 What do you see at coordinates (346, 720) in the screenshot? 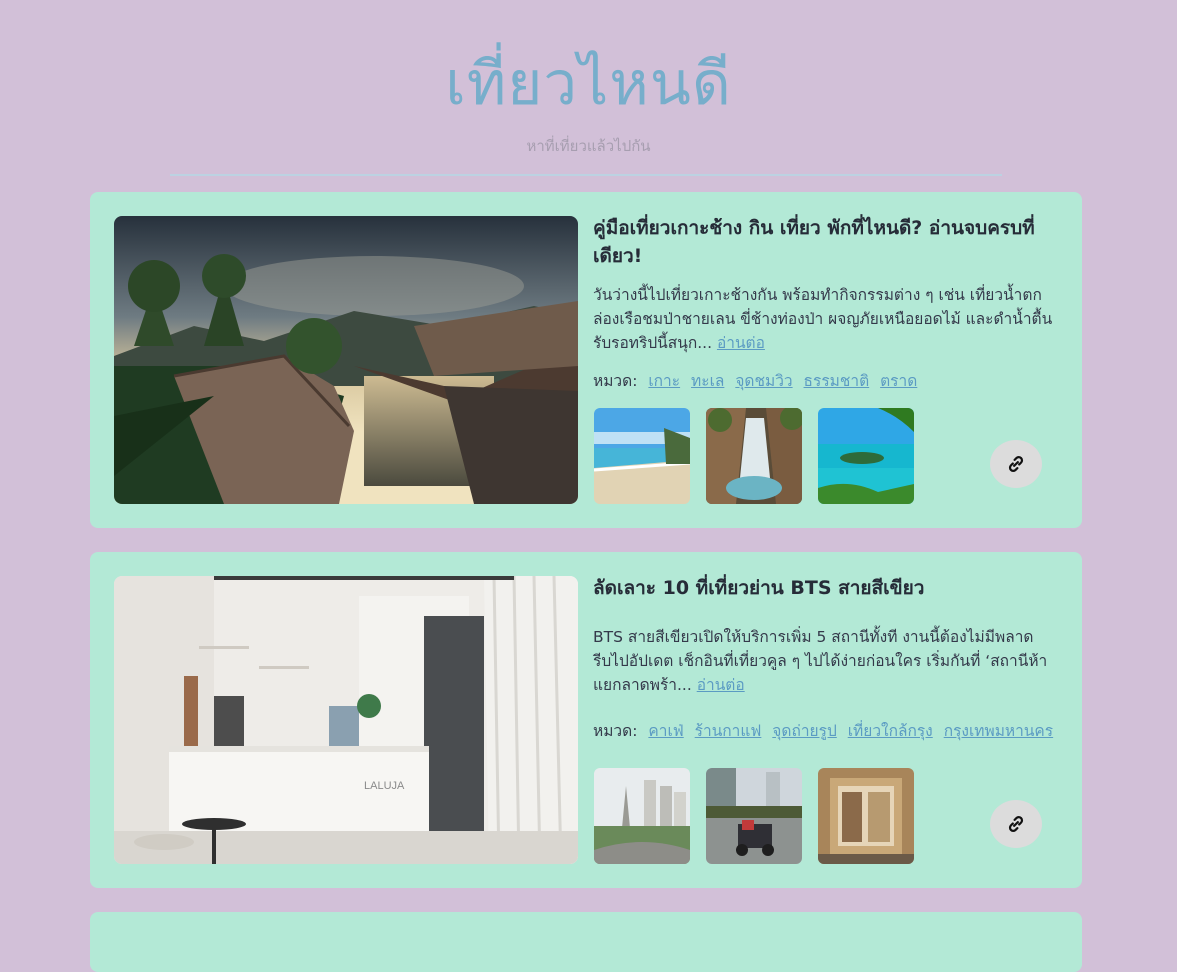
I see `post-hero-image: LALUJA` at bounding box center [346, 720].